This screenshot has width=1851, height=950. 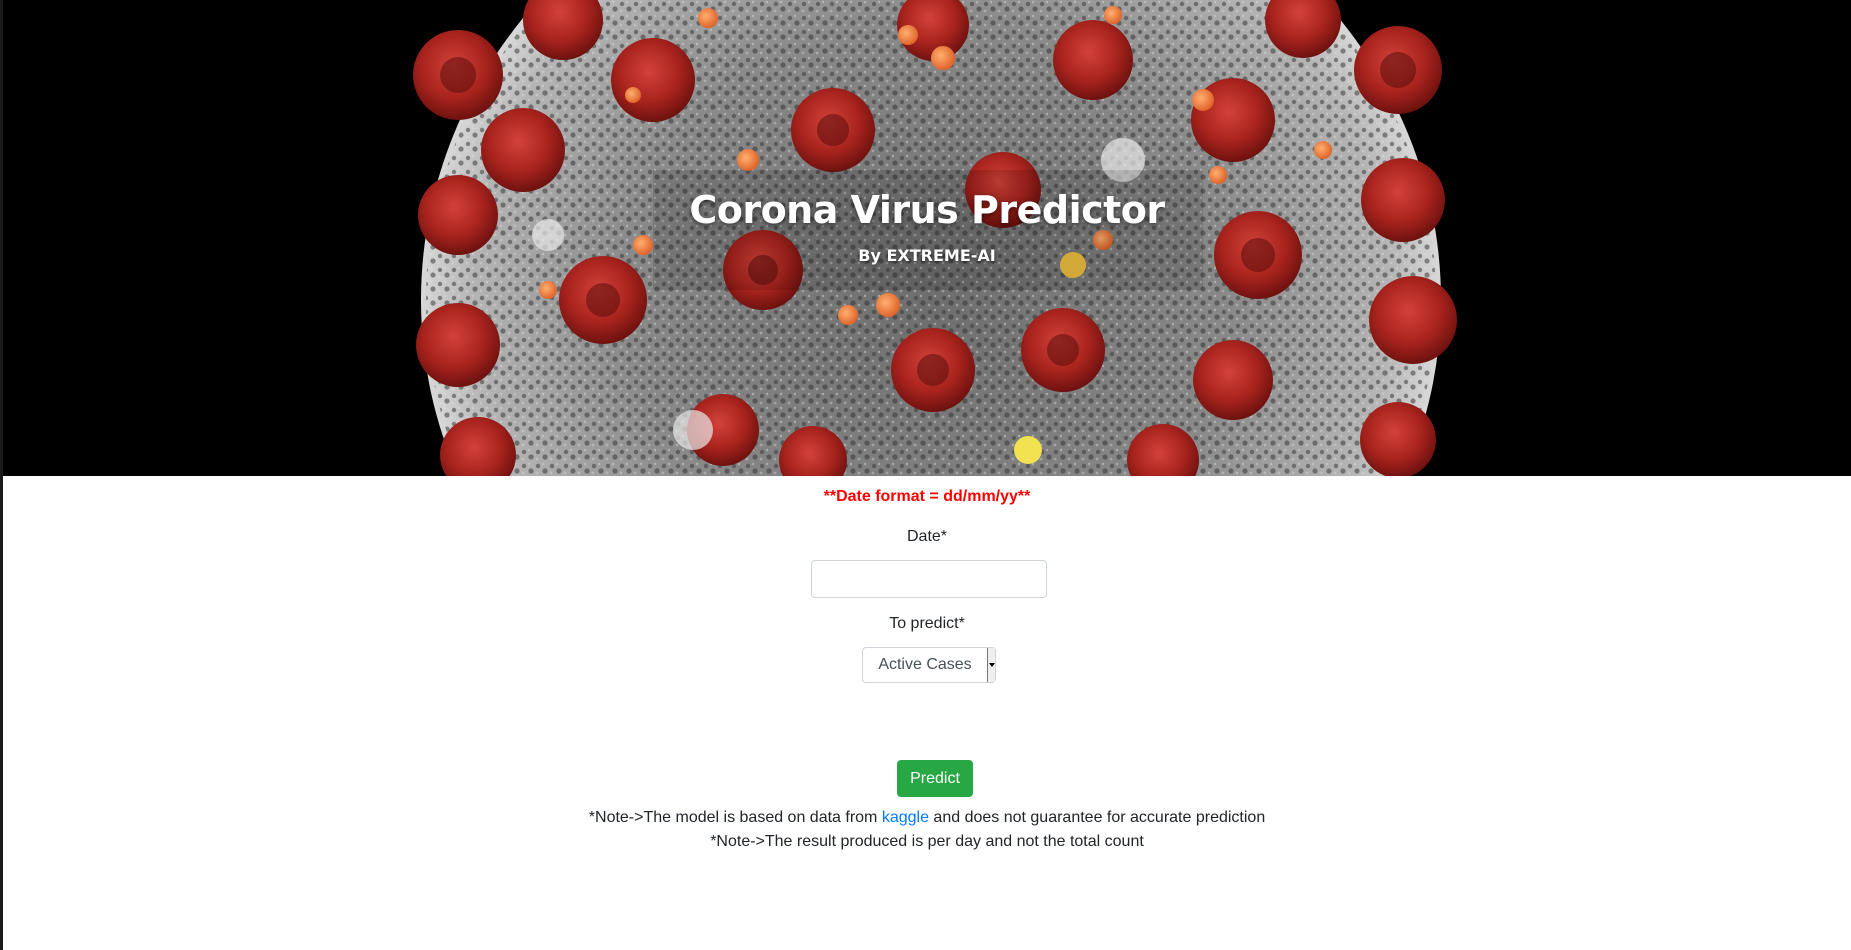 I want to click on note-data-source-prefix: *Note->The model is based on data from, so click(x=735, y=817).